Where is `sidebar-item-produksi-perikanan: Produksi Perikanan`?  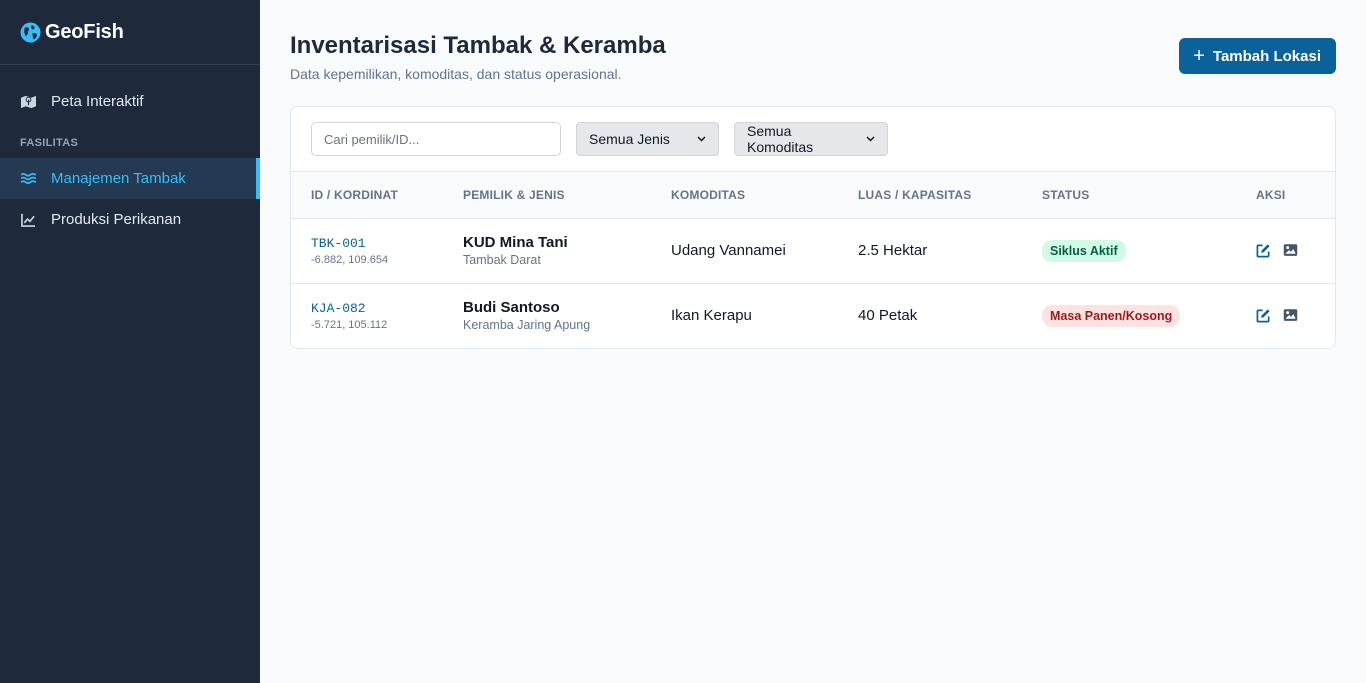
sidebar-item-produksi-perikanan: Produksi Perikanan is located at coordinates (130, 219).